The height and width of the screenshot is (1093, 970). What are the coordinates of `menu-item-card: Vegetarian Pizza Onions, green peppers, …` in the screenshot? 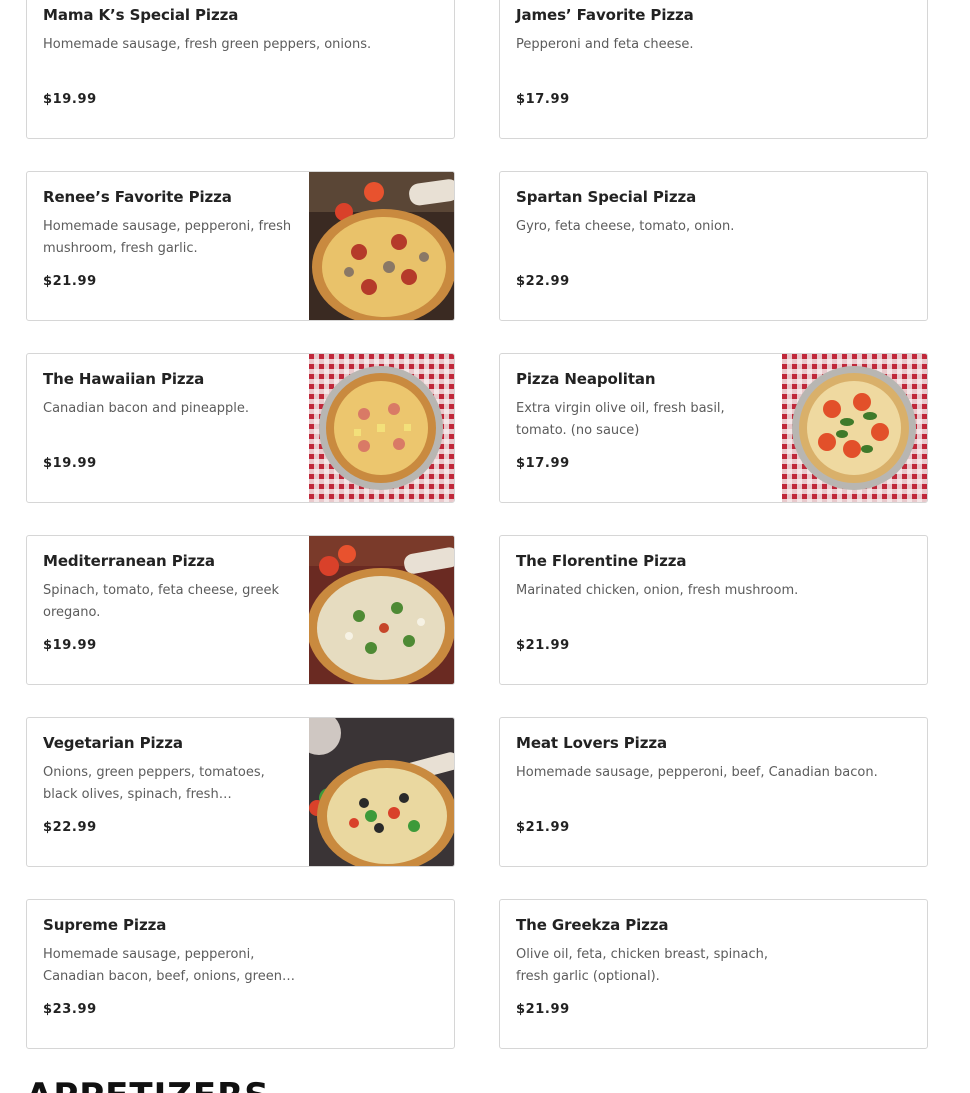 It's located at (240, 792).